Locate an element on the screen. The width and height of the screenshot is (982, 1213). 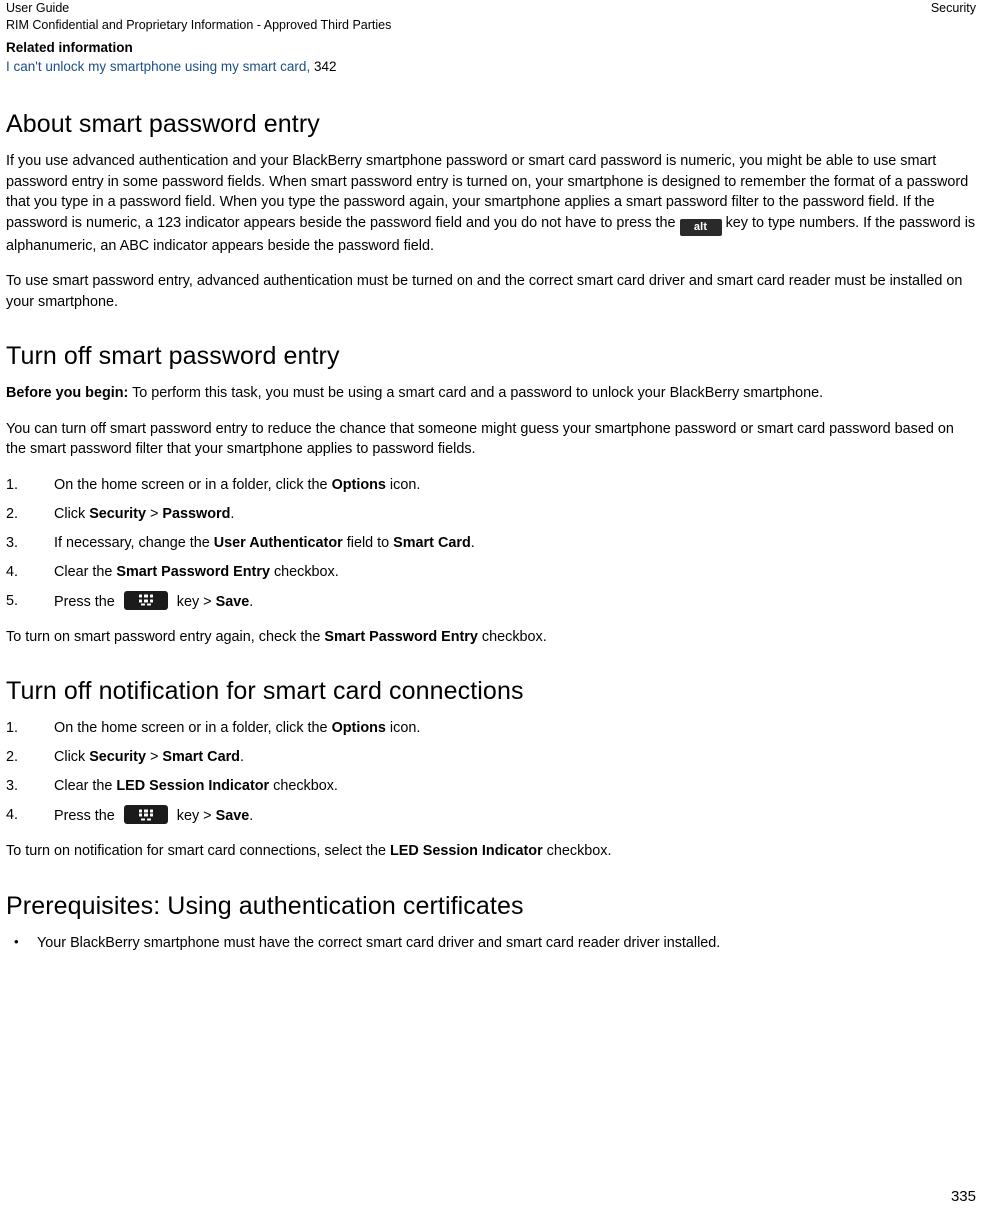
list-item: 2. Click Security > Password. is located at coordinates (491, 514).